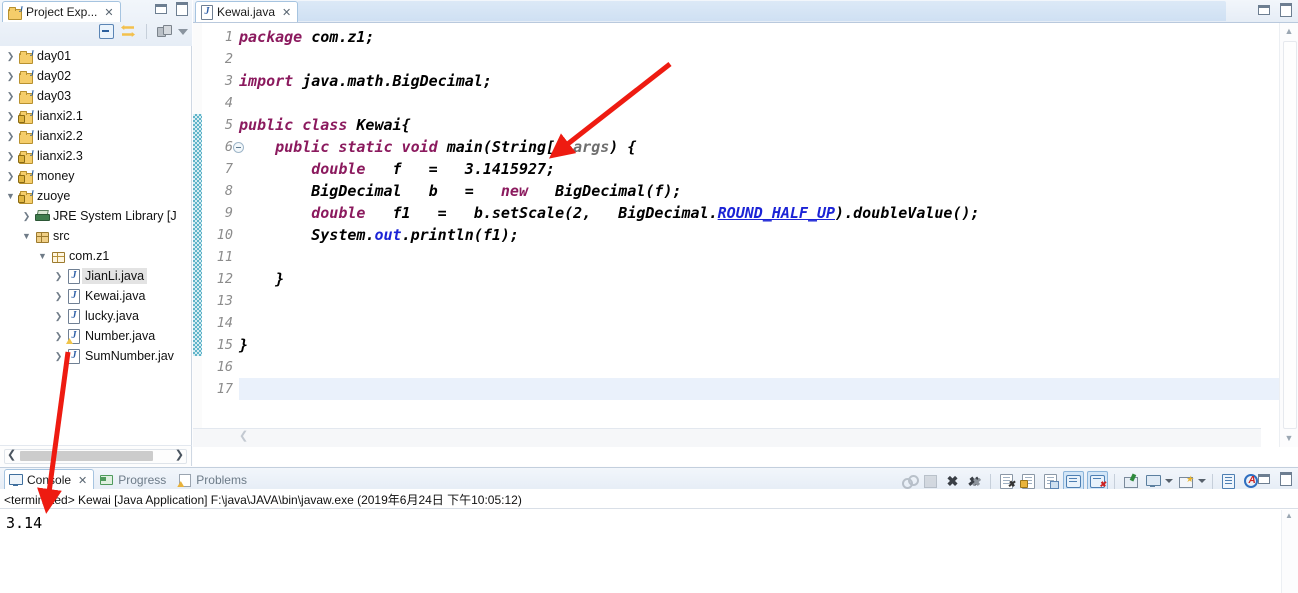 This screenshot has width=1298, height=593. I want to click on console-output: 3.14, so click(640, 551).